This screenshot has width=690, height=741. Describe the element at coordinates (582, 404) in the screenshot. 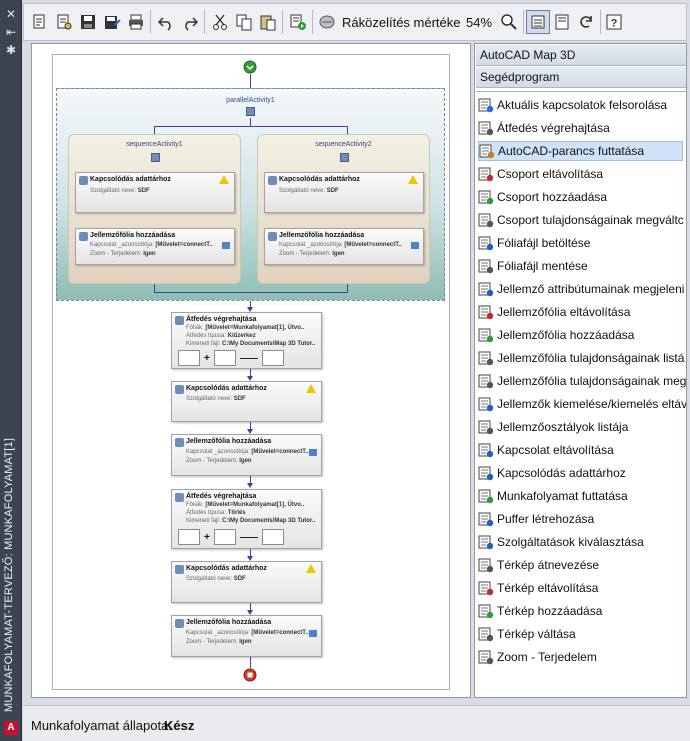

I see `activity-list-item: Jellemzők kiemelése/kiemelés eltáv` at that location.